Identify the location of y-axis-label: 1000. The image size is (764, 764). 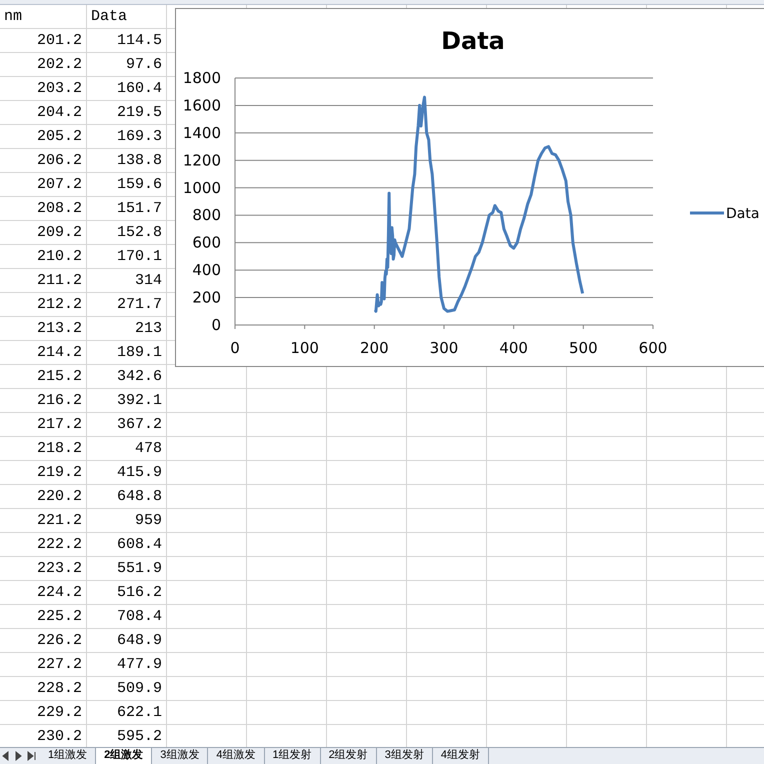
(201, 187).